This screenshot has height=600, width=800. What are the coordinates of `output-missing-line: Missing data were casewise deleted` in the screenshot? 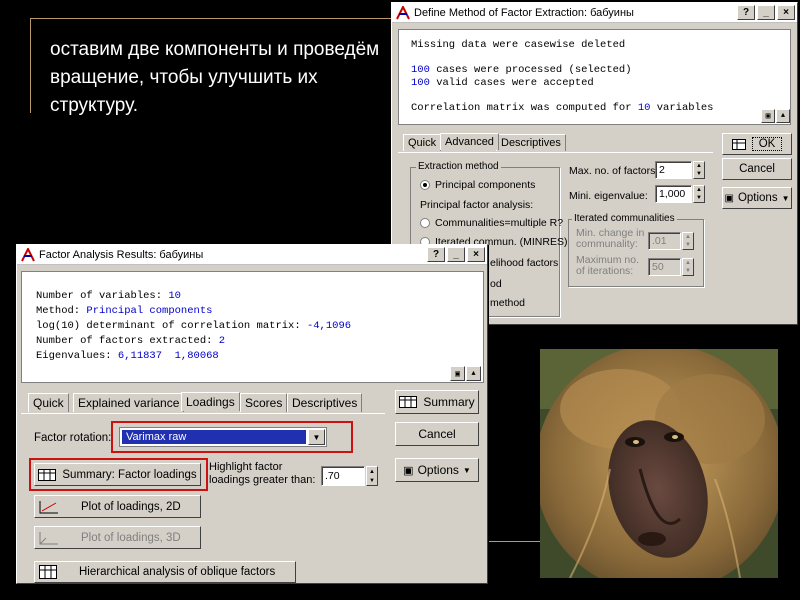 It's located at (518, 45).